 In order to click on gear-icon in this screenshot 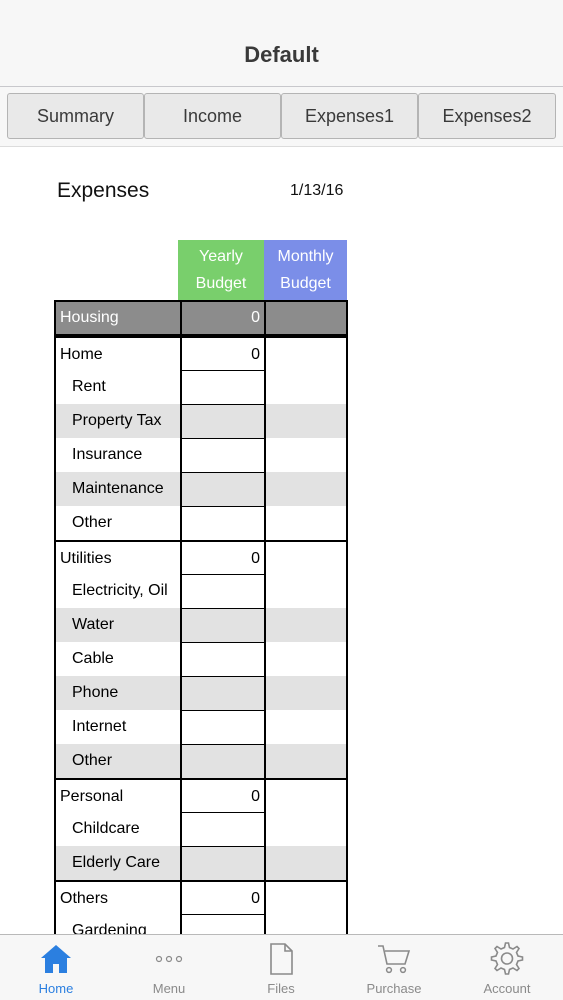, I will do `click(507, 959)`.